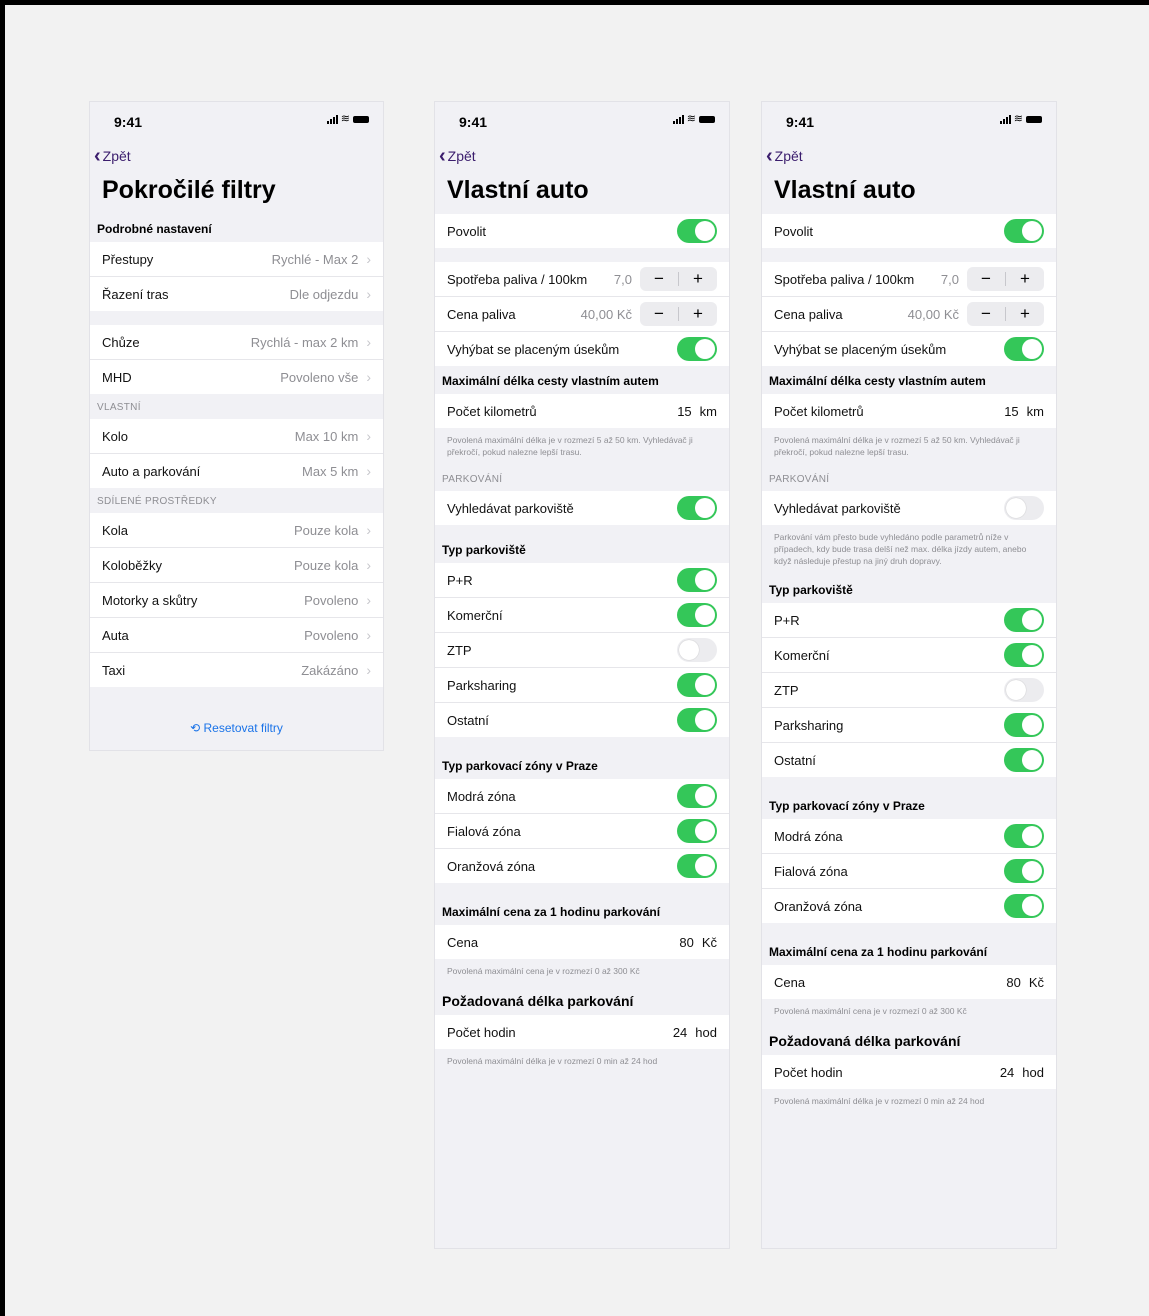  I want to click on back-label: Zpět, so click(116, 156).